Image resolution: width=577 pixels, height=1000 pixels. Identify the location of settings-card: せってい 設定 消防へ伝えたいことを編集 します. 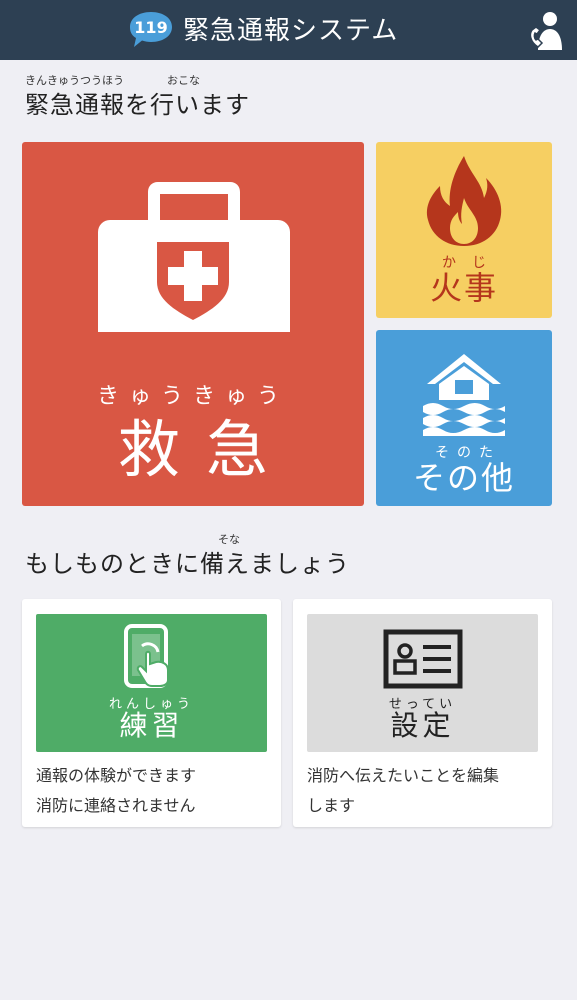
(422, 713).